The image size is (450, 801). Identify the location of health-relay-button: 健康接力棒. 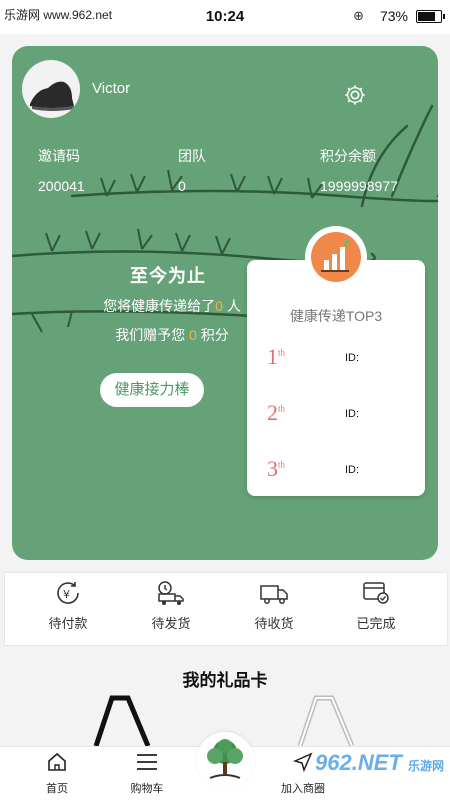
(152, 390).